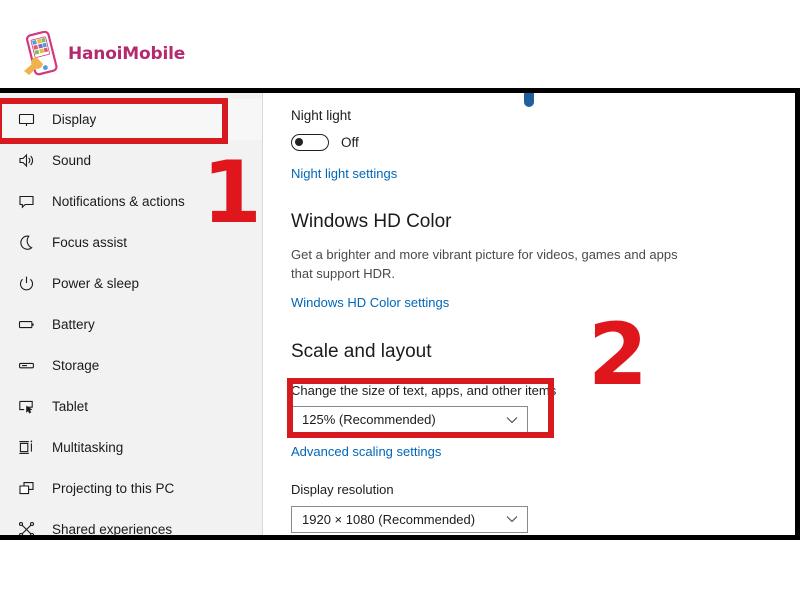  Describe the element at coordinates (361, 351) in the screenshot. I see `scale-and-layout-title: Scale and layout` at that location.